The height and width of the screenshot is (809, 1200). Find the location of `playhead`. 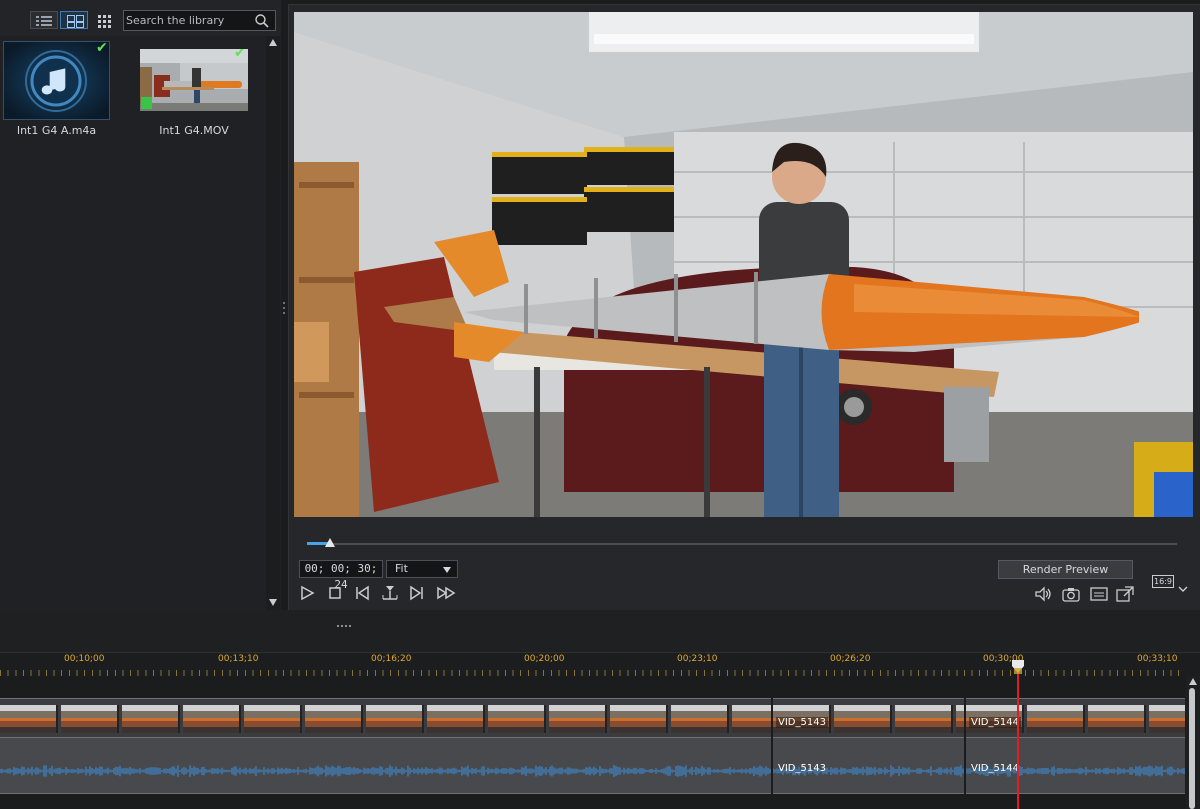

playhead is located at coordinates (1018, 735).